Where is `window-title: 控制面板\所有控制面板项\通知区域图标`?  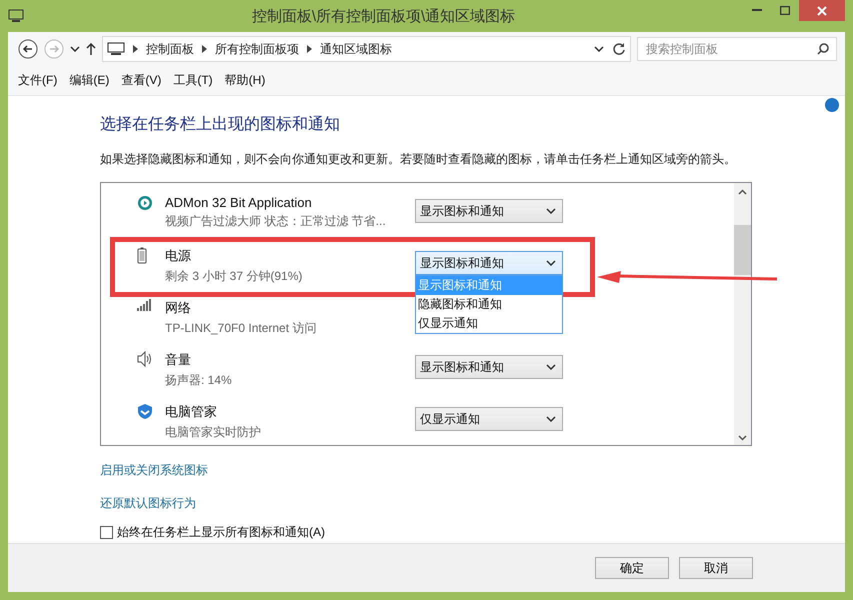 window-title: 控制面板\所有控制面板项\通知区域图标 is located at coordinates (383, 16).